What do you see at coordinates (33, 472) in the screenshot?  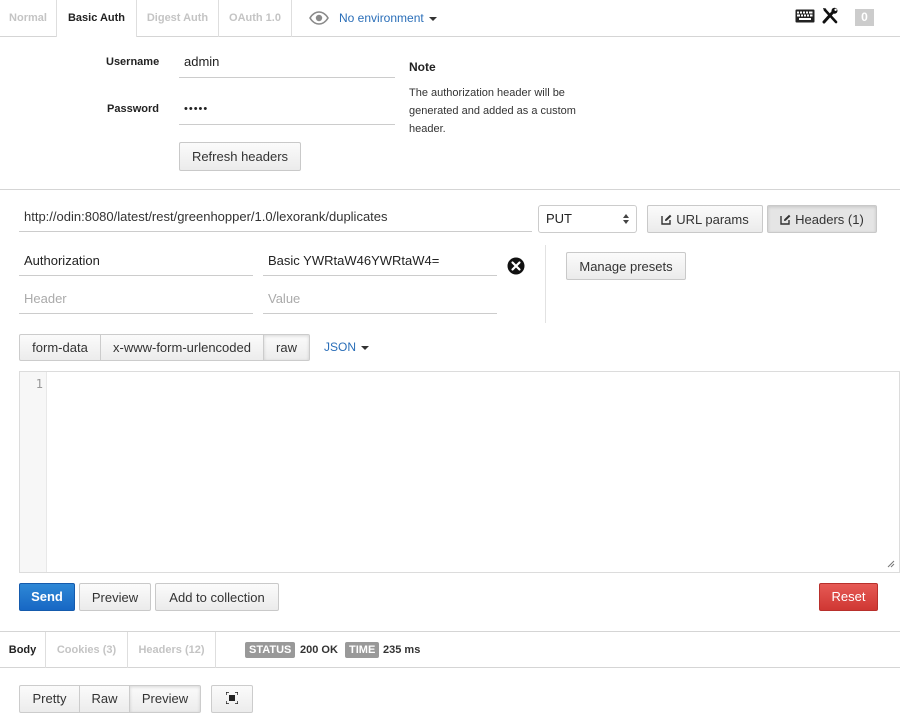 I see `line-number-gutter: 1` at bounding box center [33, 472].